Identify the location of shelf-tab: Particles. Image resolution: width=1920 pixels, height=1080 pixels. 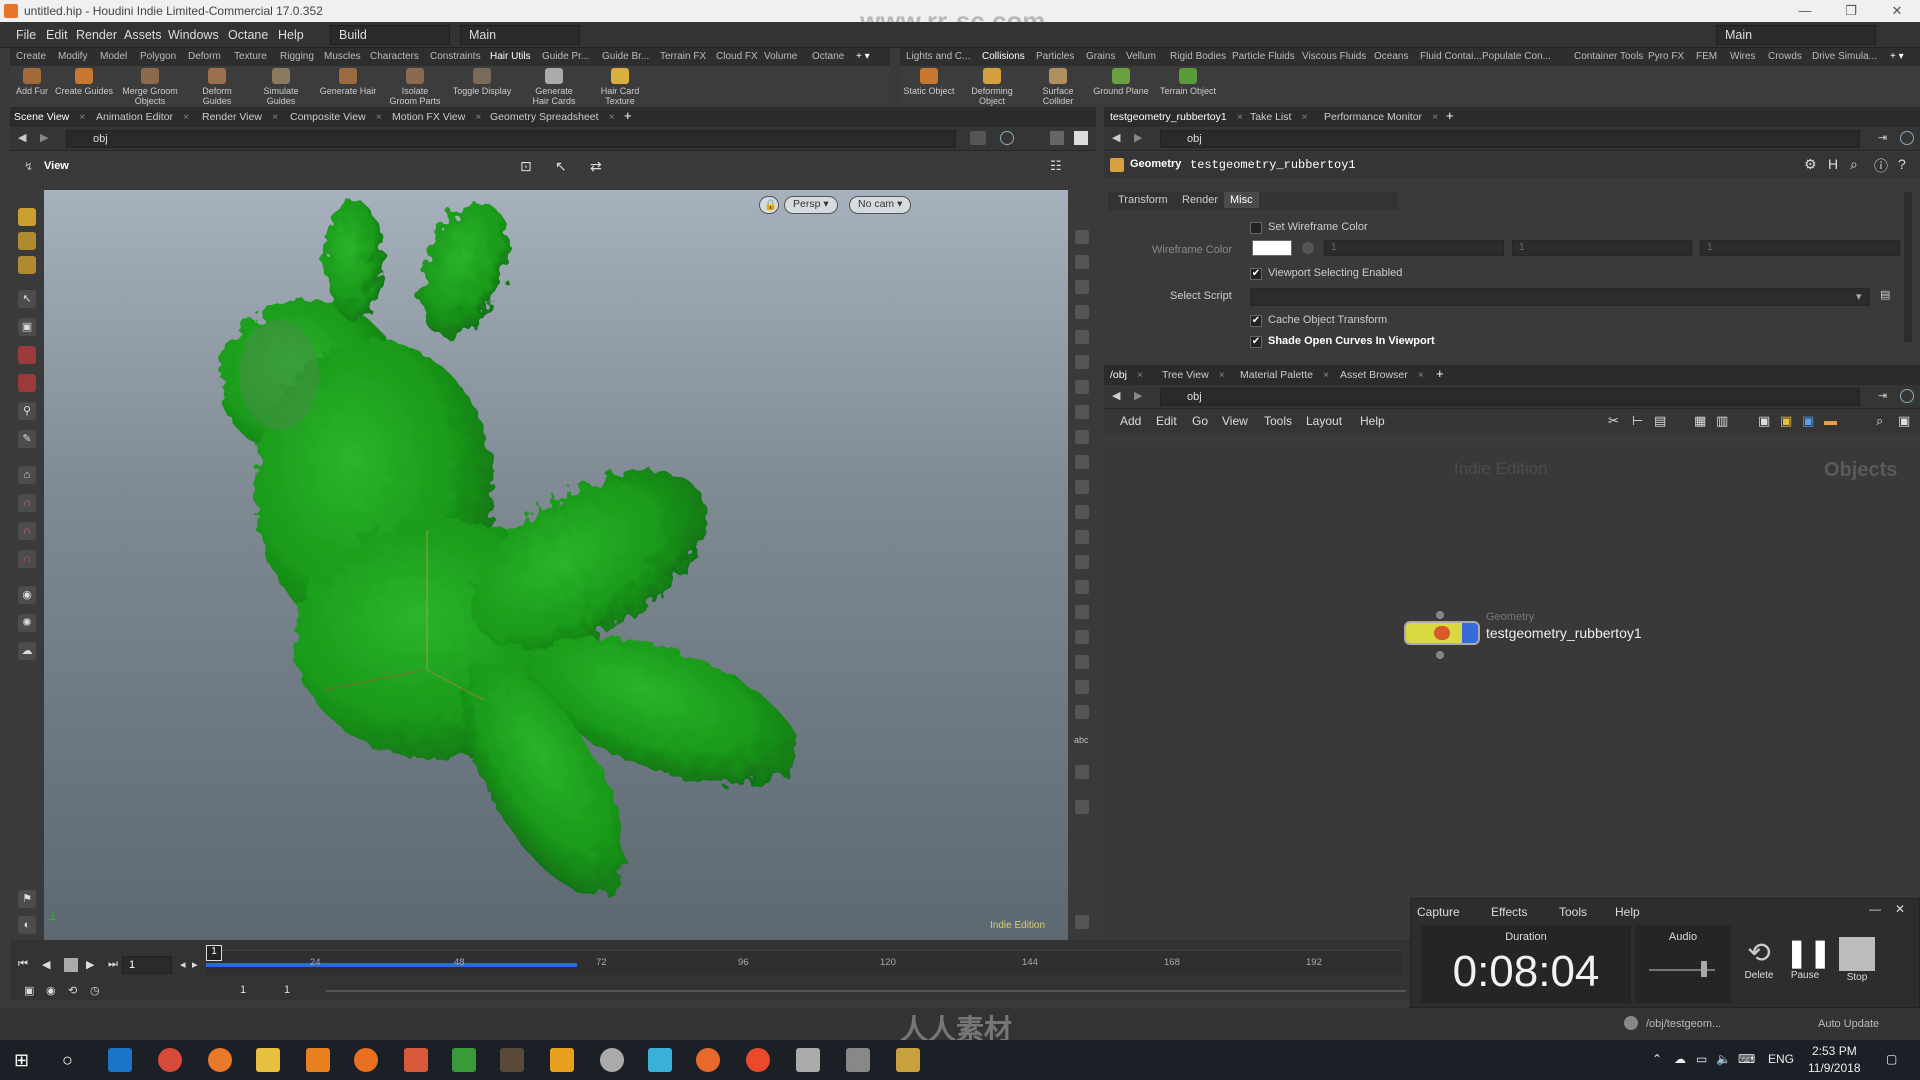
(1055, 56).